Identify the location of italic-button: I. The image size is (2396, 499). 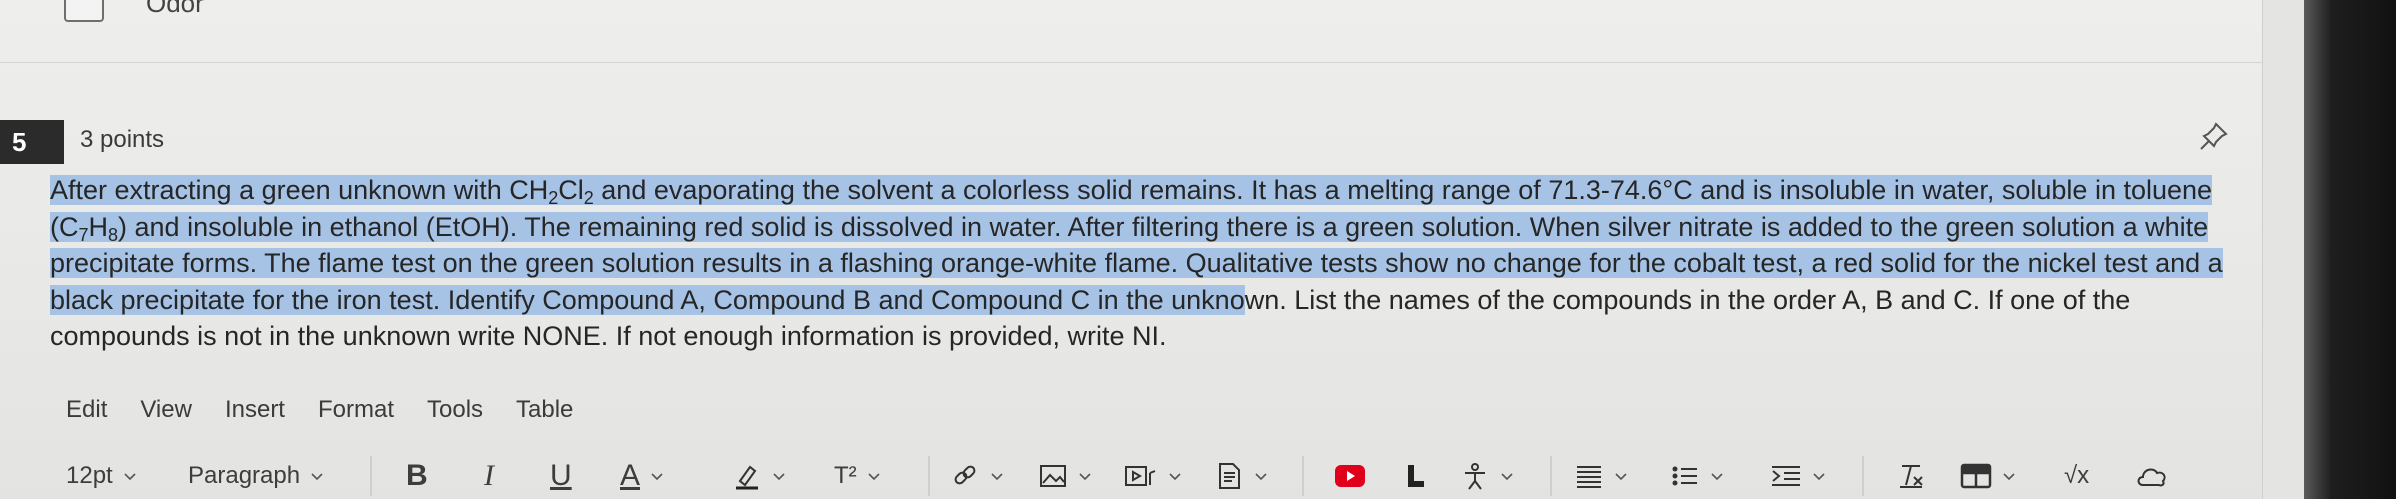
(489, 475).